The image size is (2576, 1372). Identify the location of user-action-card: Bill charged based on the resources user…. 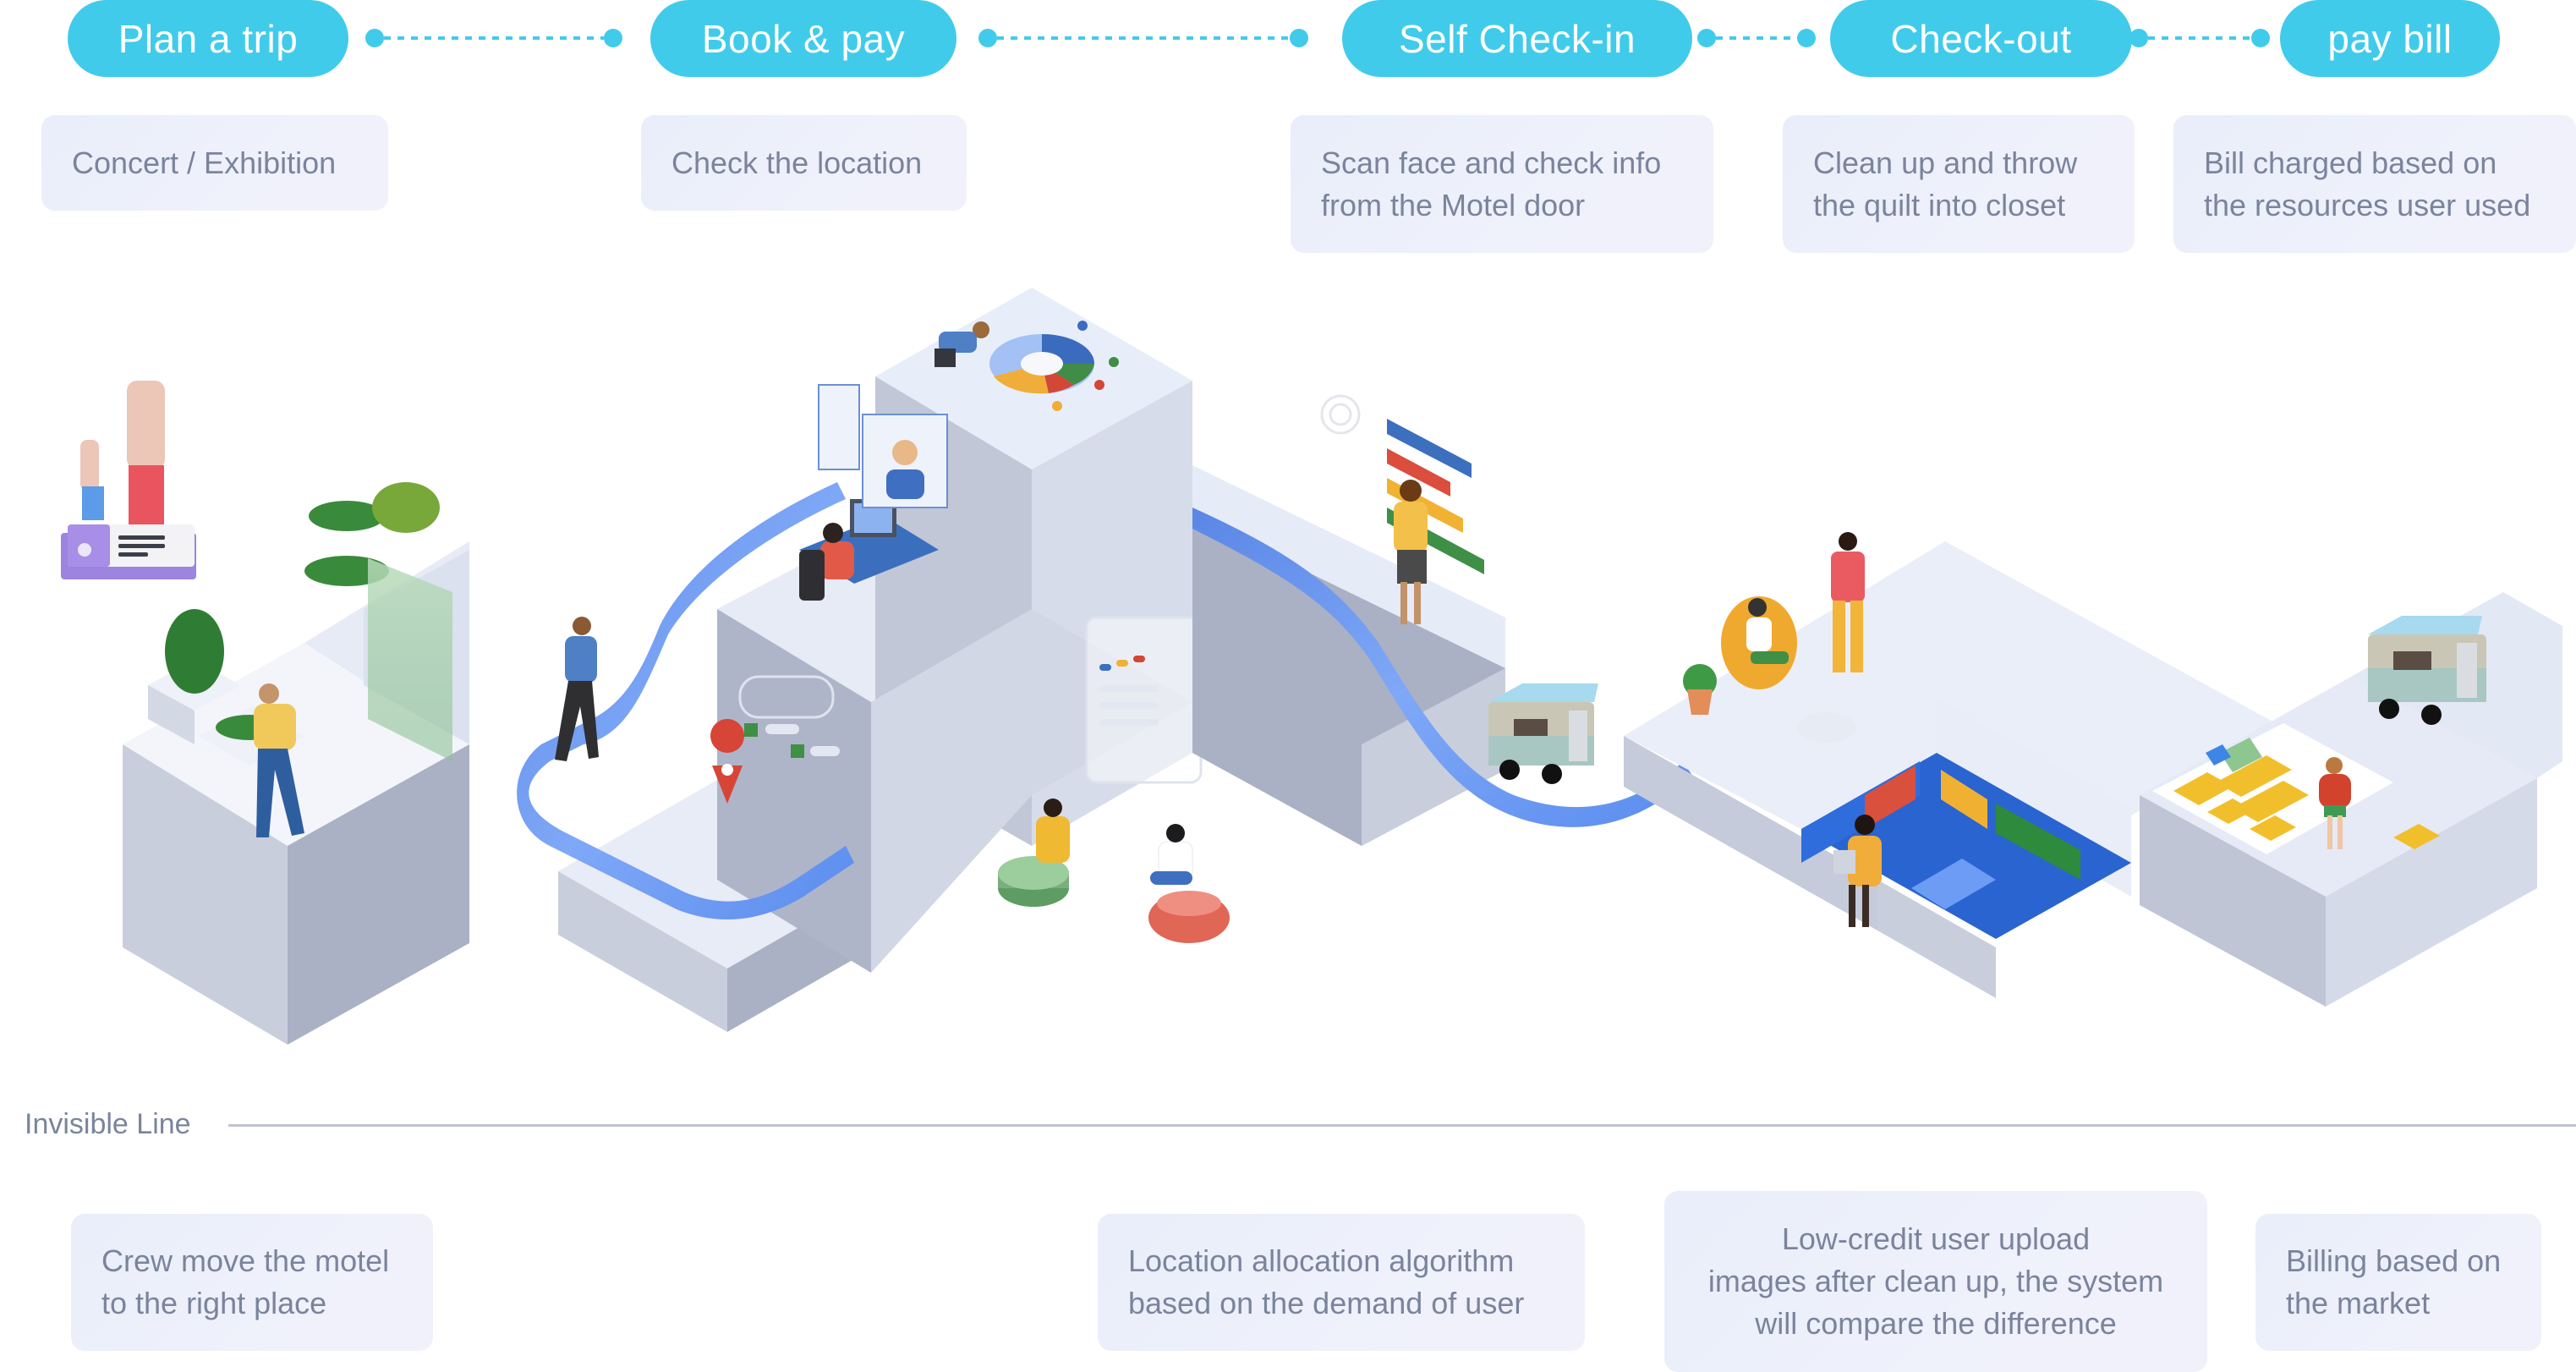
(2374, 184).